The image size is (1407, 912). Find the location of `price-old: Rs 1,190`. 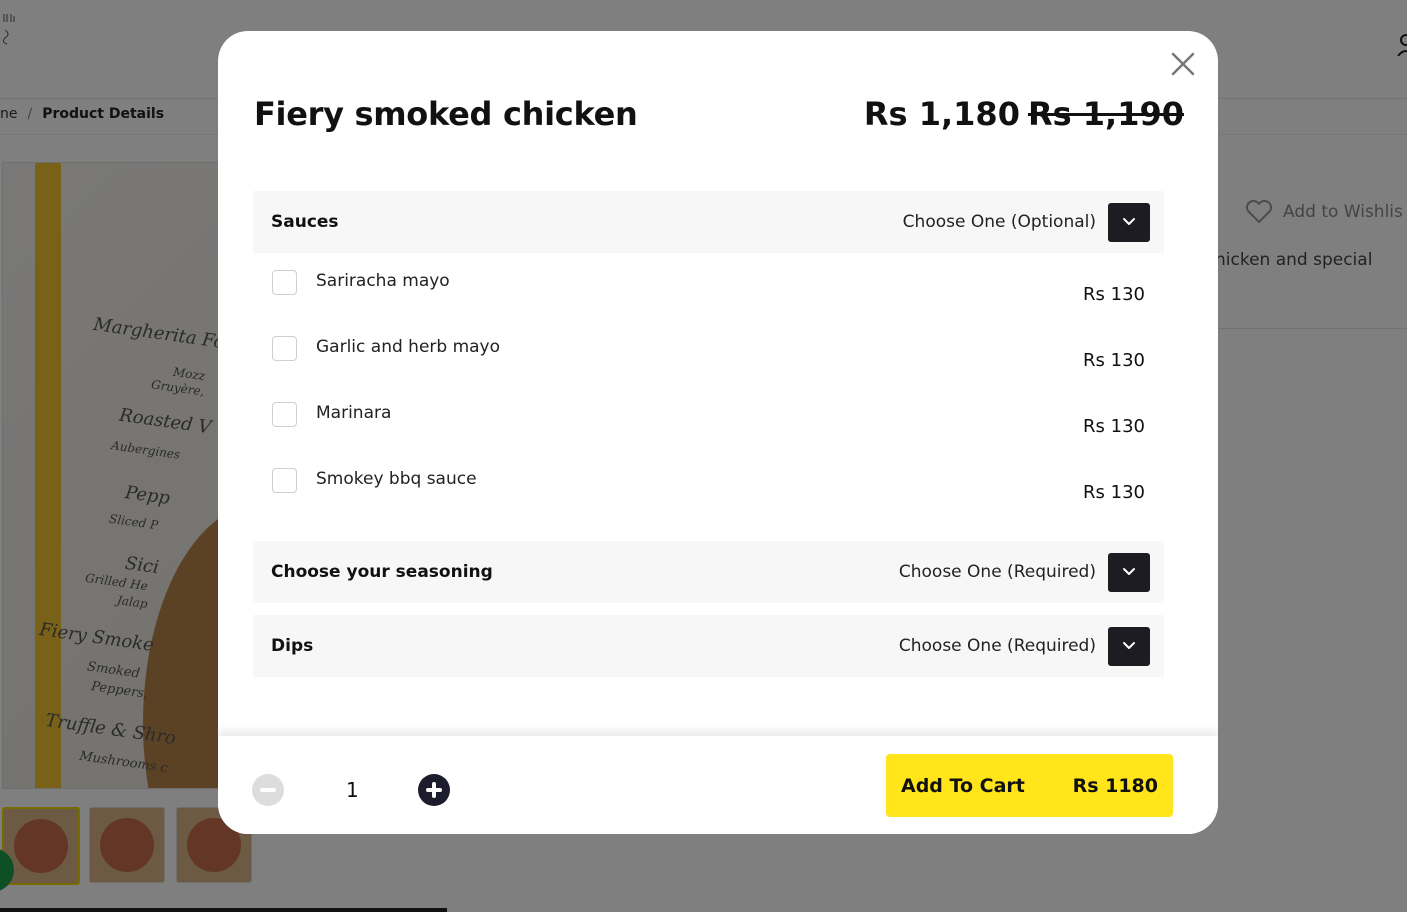

price-old: Rs 1,190 is located at coordinates (1105, 114).